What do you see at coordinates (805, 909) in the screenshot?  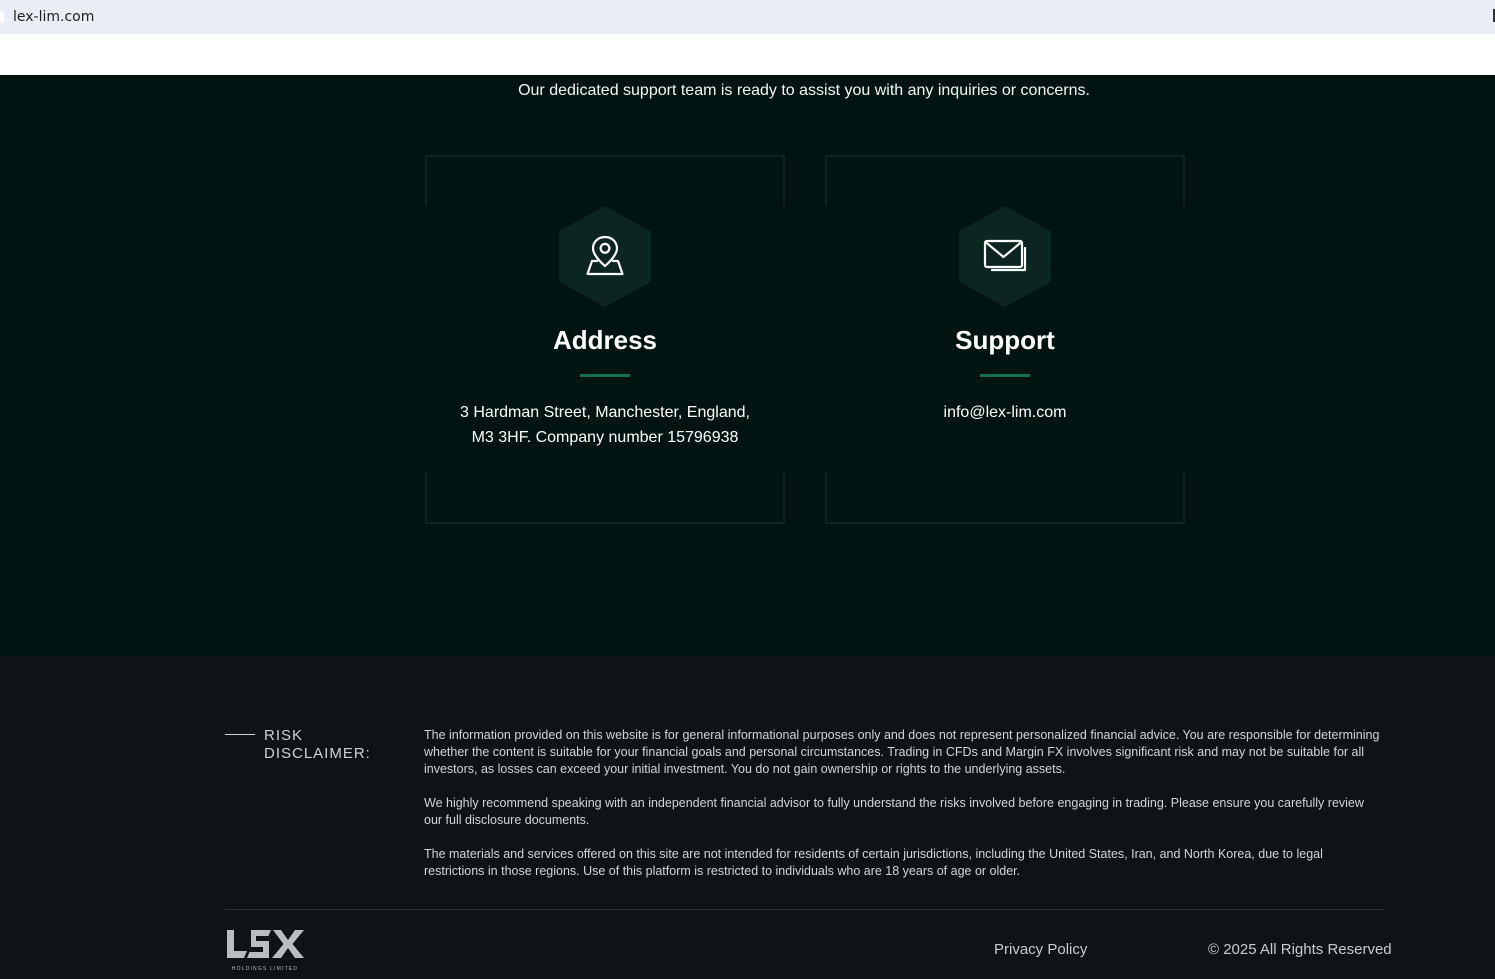 I see `footer-divider` at bounding box center [805, 909].